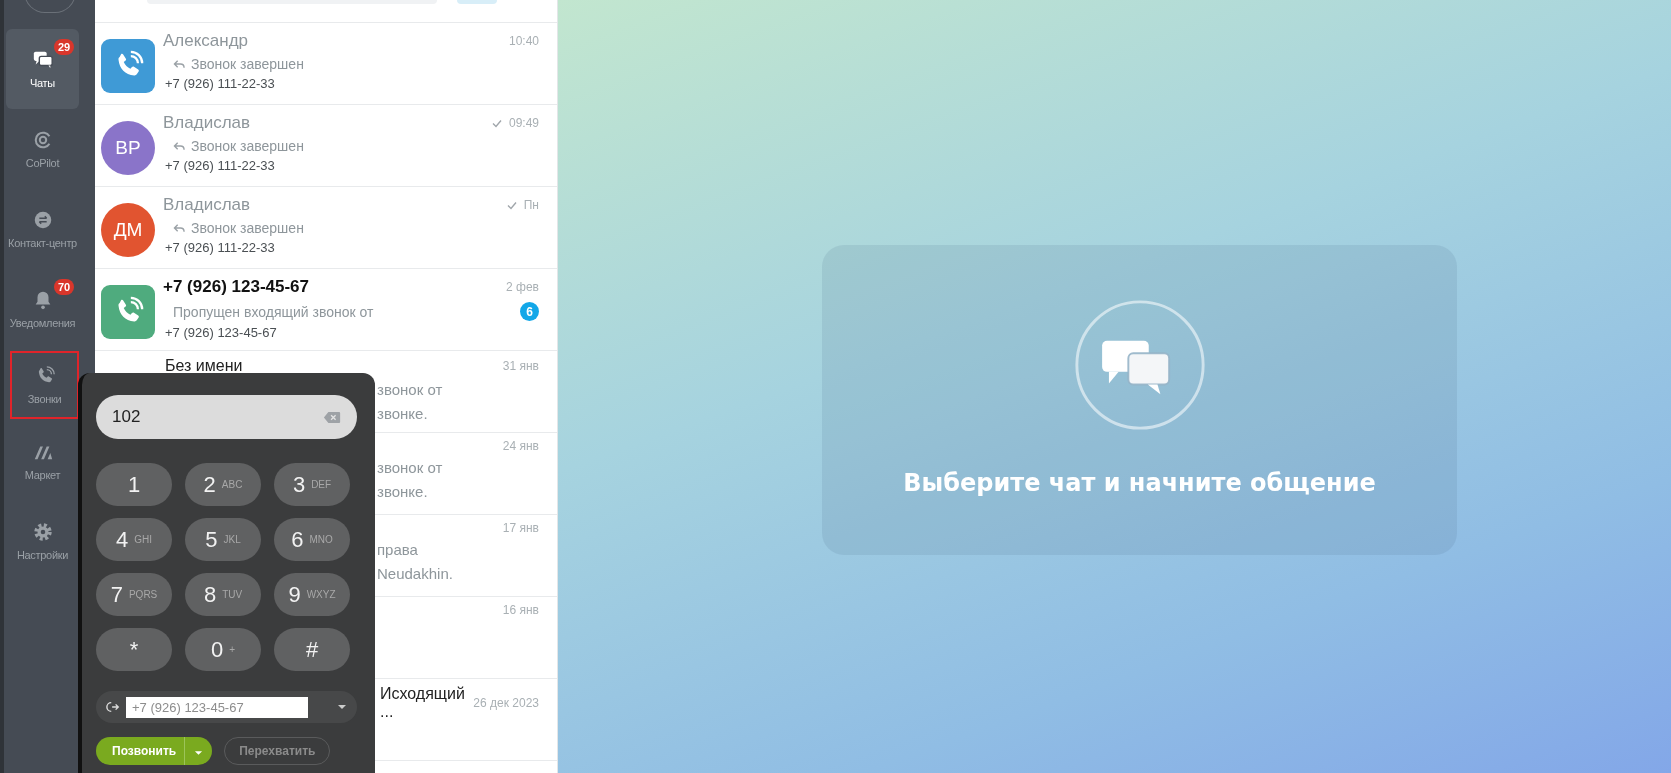  Describe the element at coordinates (326, 228) in the screenshot. I see `chat-item: ДМ Владислав Пн Звонок завершен +7 (926) 111-22-33` at that location.